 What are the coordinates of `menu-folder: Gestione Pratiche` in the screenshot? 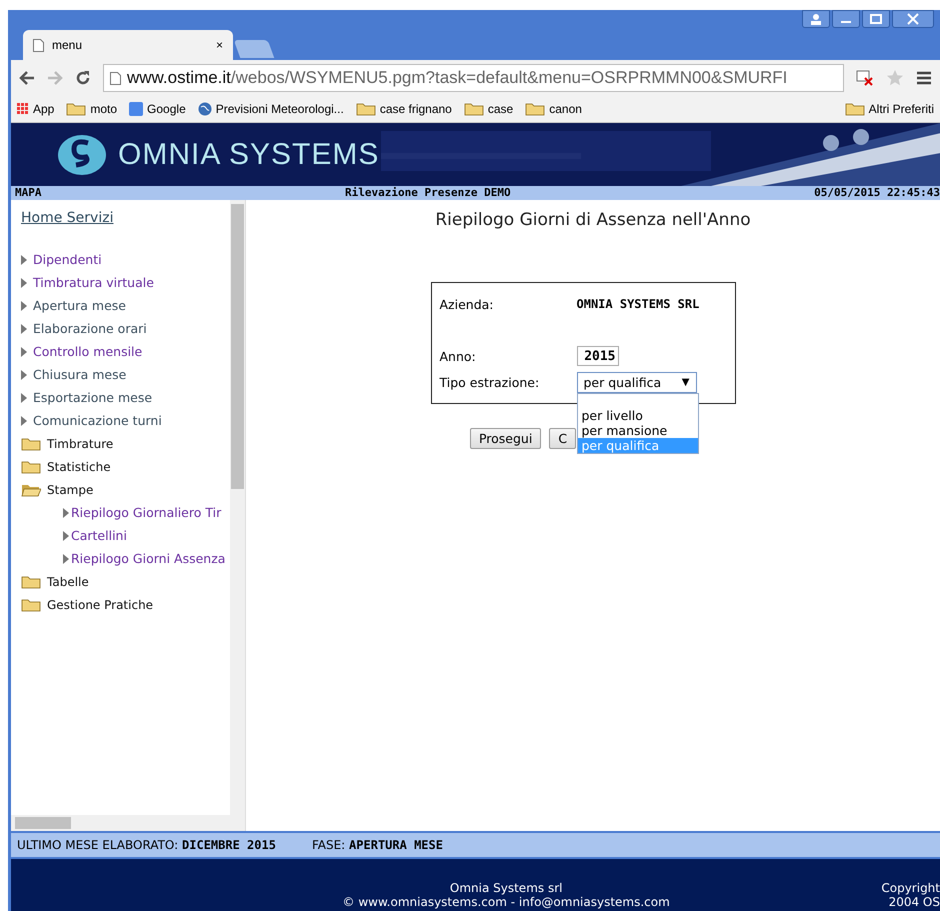 It's located at (100, 605).